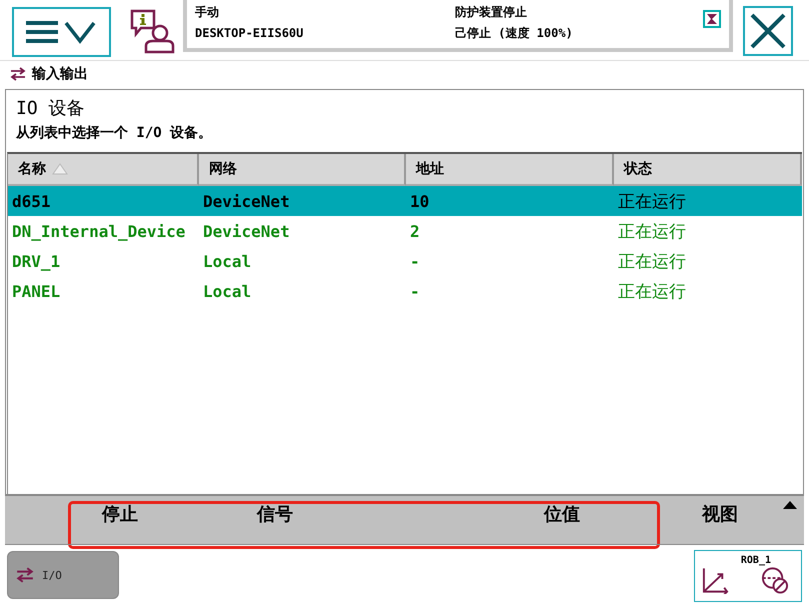 This screenshot has height=603, width=809. I want to click on table-cell-text: d651, so click(31, 201).